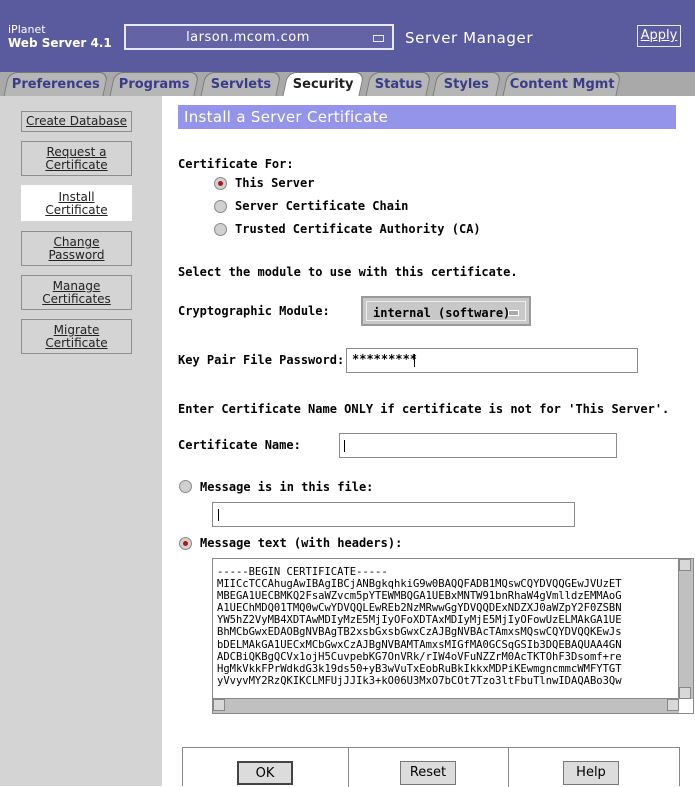 The height and width of the screenshot is (787, 695). Describe the element at coordinates (76, 292) in the screenshot. I see `sidebar-item-manage-certificates: Manage Certificates` at that location.